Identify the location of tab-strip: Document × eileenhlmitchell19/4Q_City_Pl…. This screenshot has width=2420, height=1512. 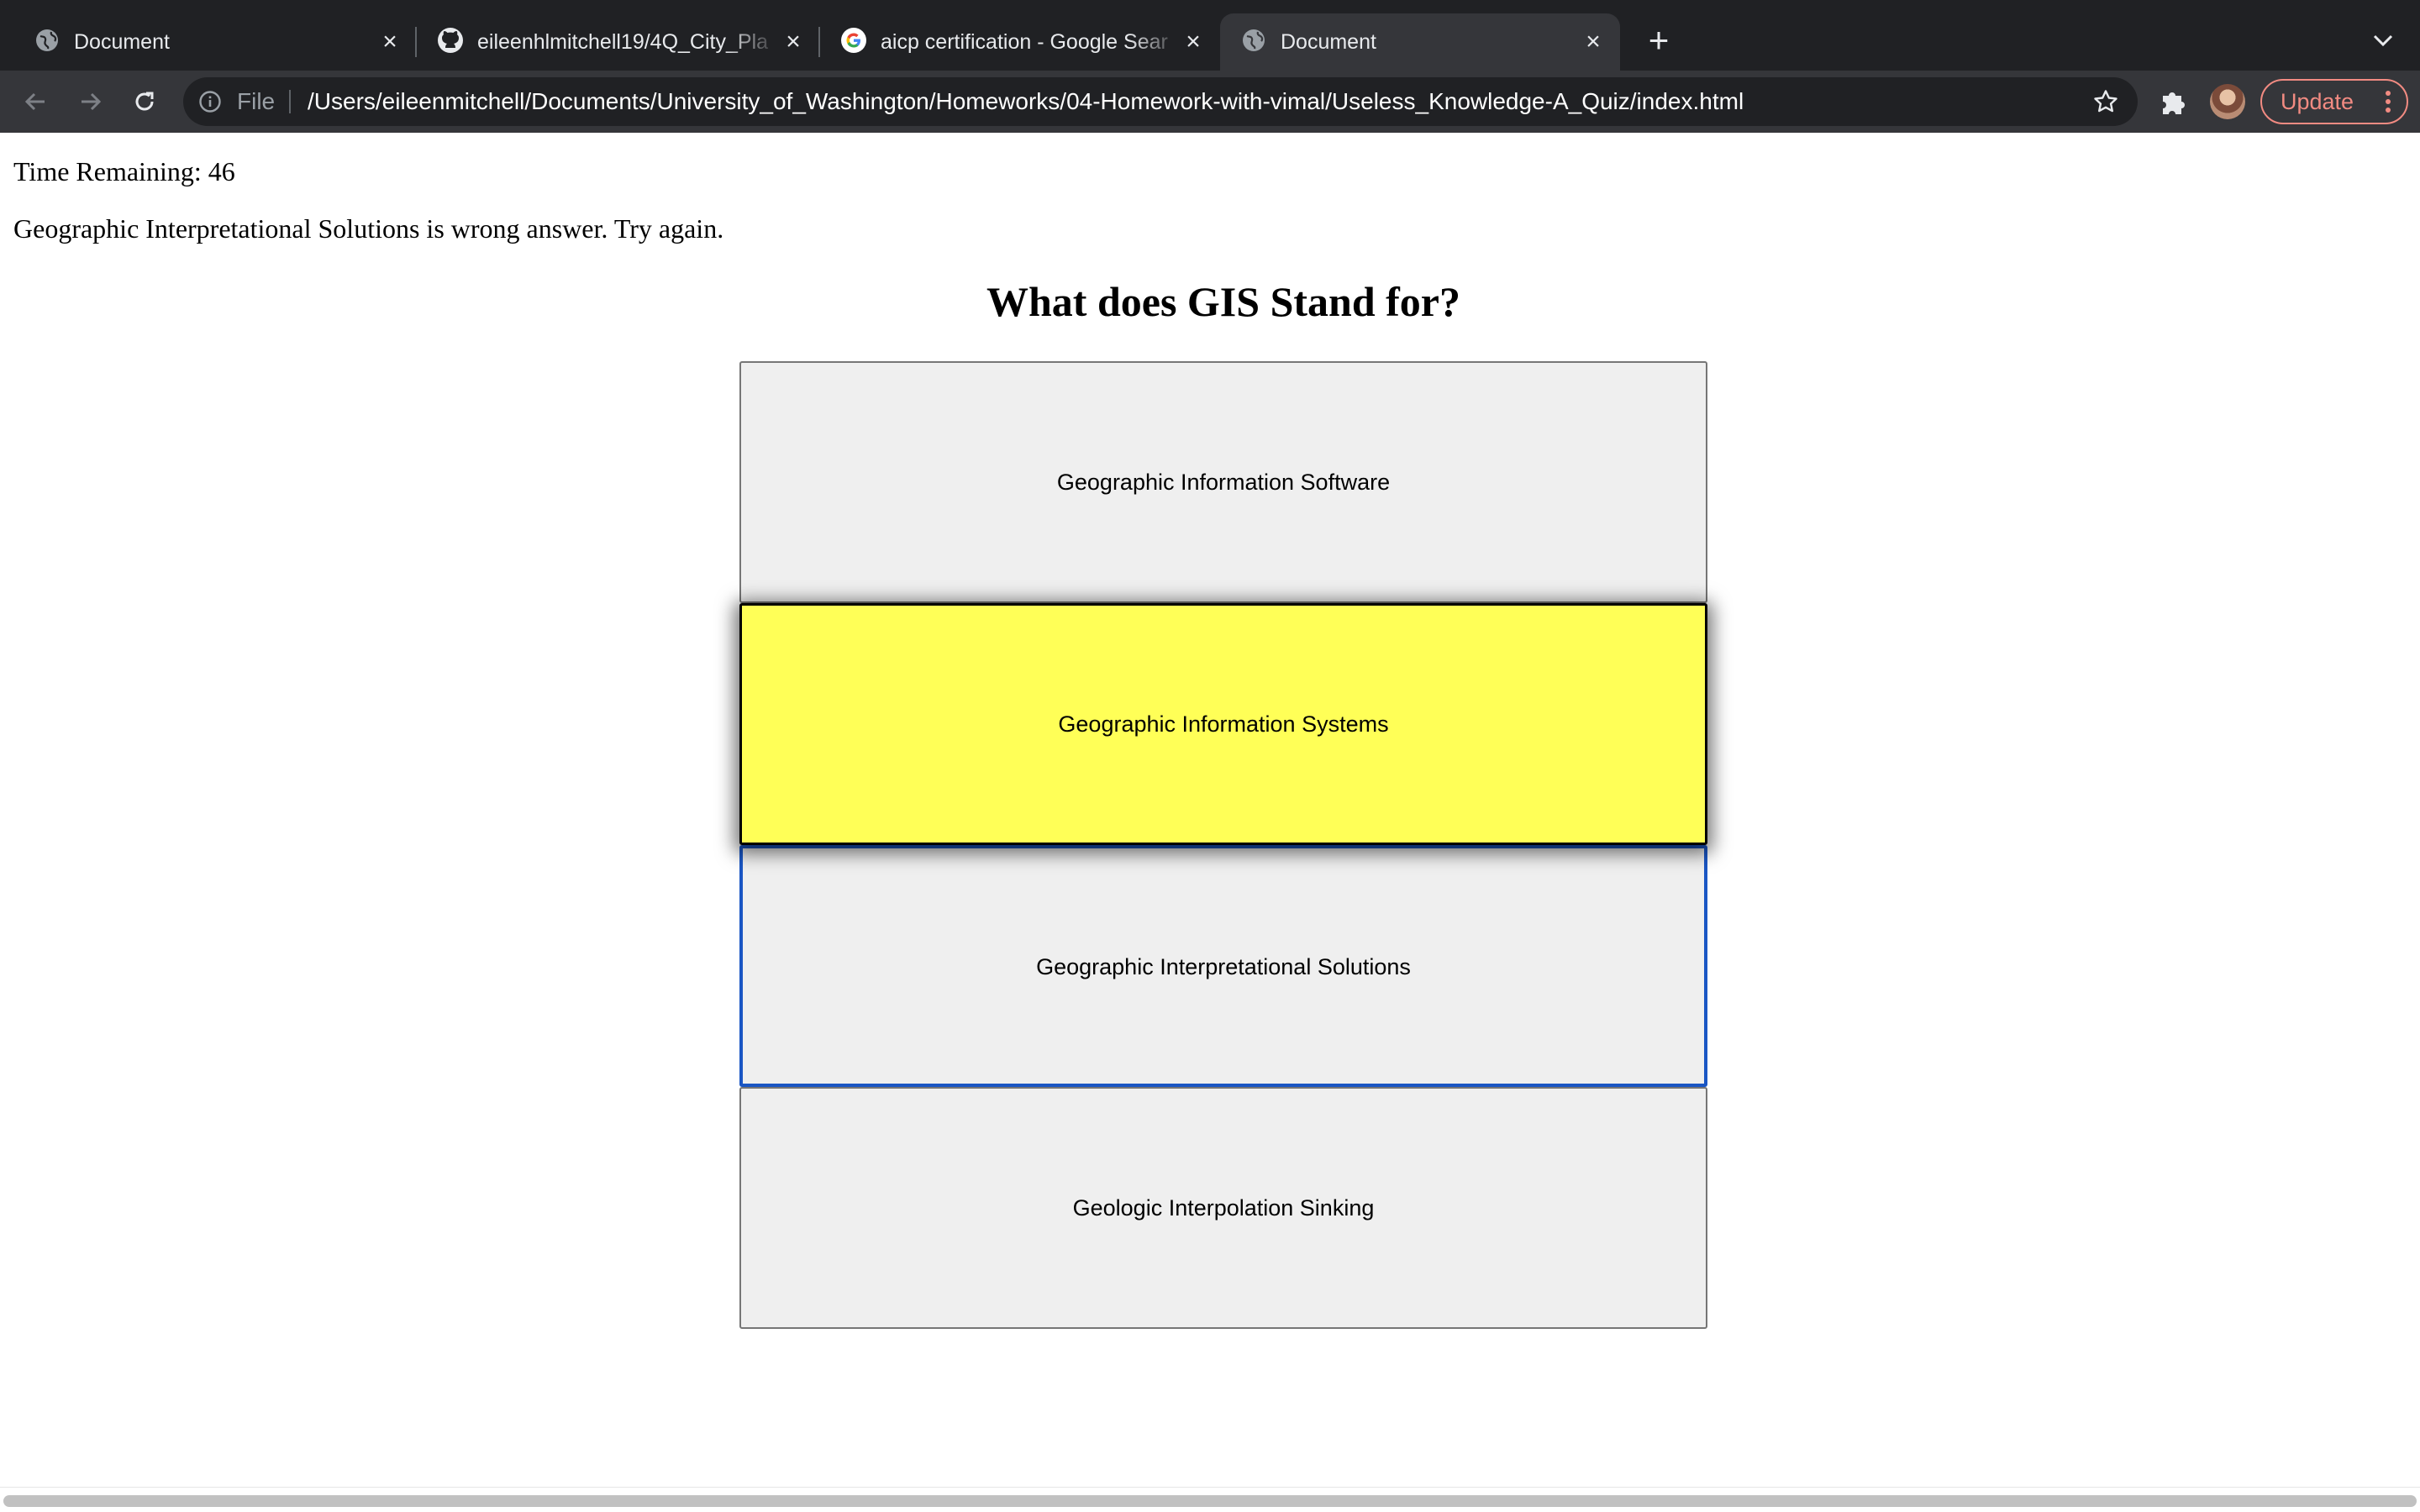
(1210, 35).